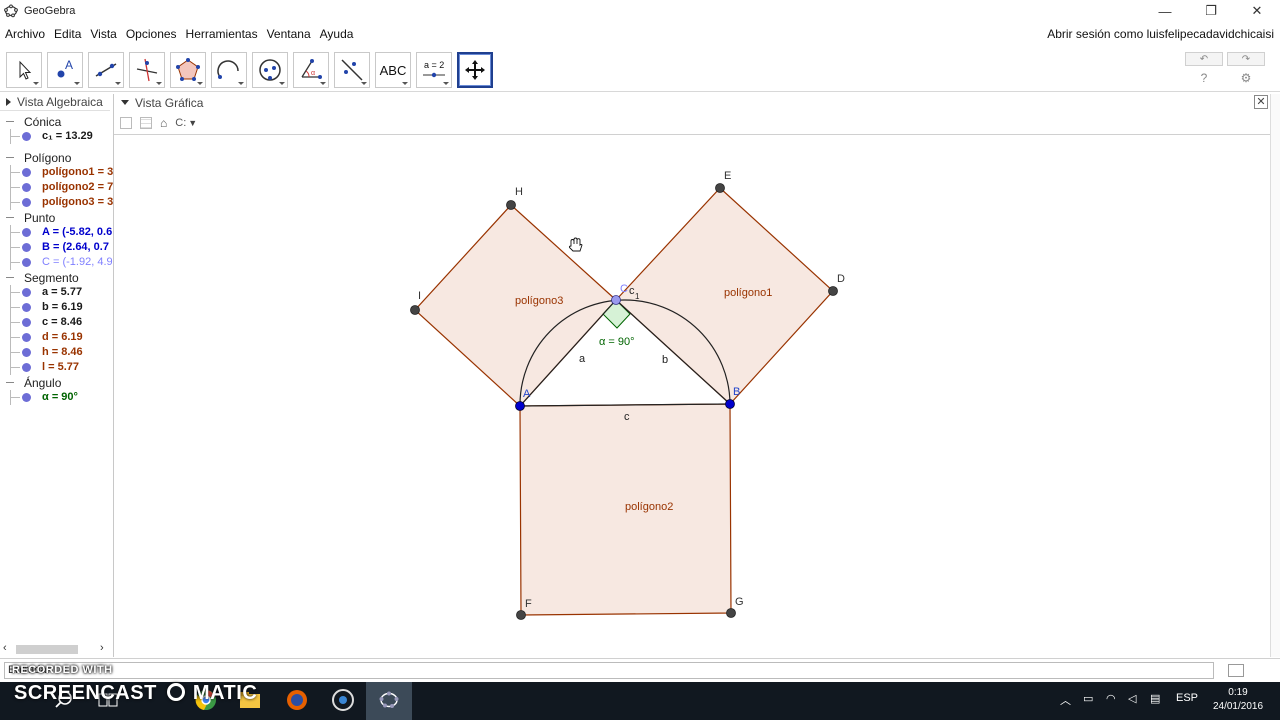 Image resolution: width=1280 pixels, height=720 pixels. Describe the element at coordinates (188, 70) in the screenshot. I see `polygon-tool` at that location.